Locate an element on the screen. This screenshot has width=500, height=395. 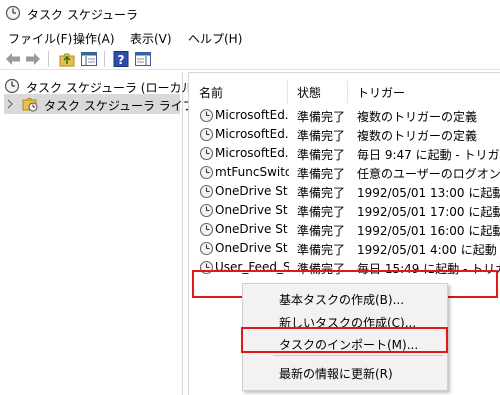
column-header-status: 状態 is located at coordinates (309, 92).